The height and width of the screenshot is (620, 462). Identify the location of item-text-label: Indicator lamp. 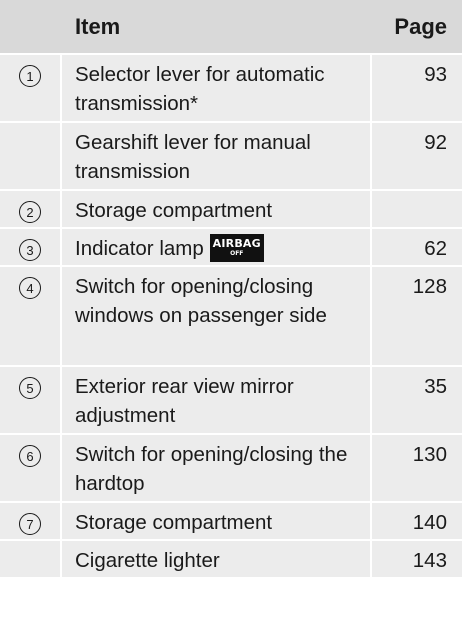
(139, 248).